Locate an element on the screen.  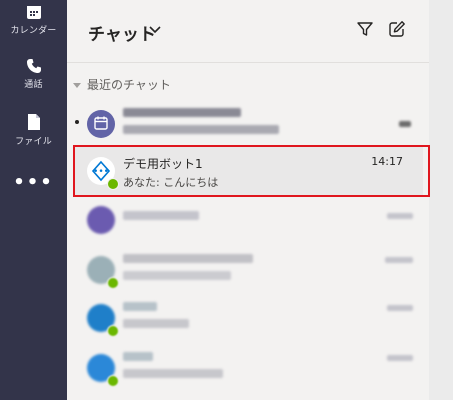
file-icon is located at coordinates (33, 122).